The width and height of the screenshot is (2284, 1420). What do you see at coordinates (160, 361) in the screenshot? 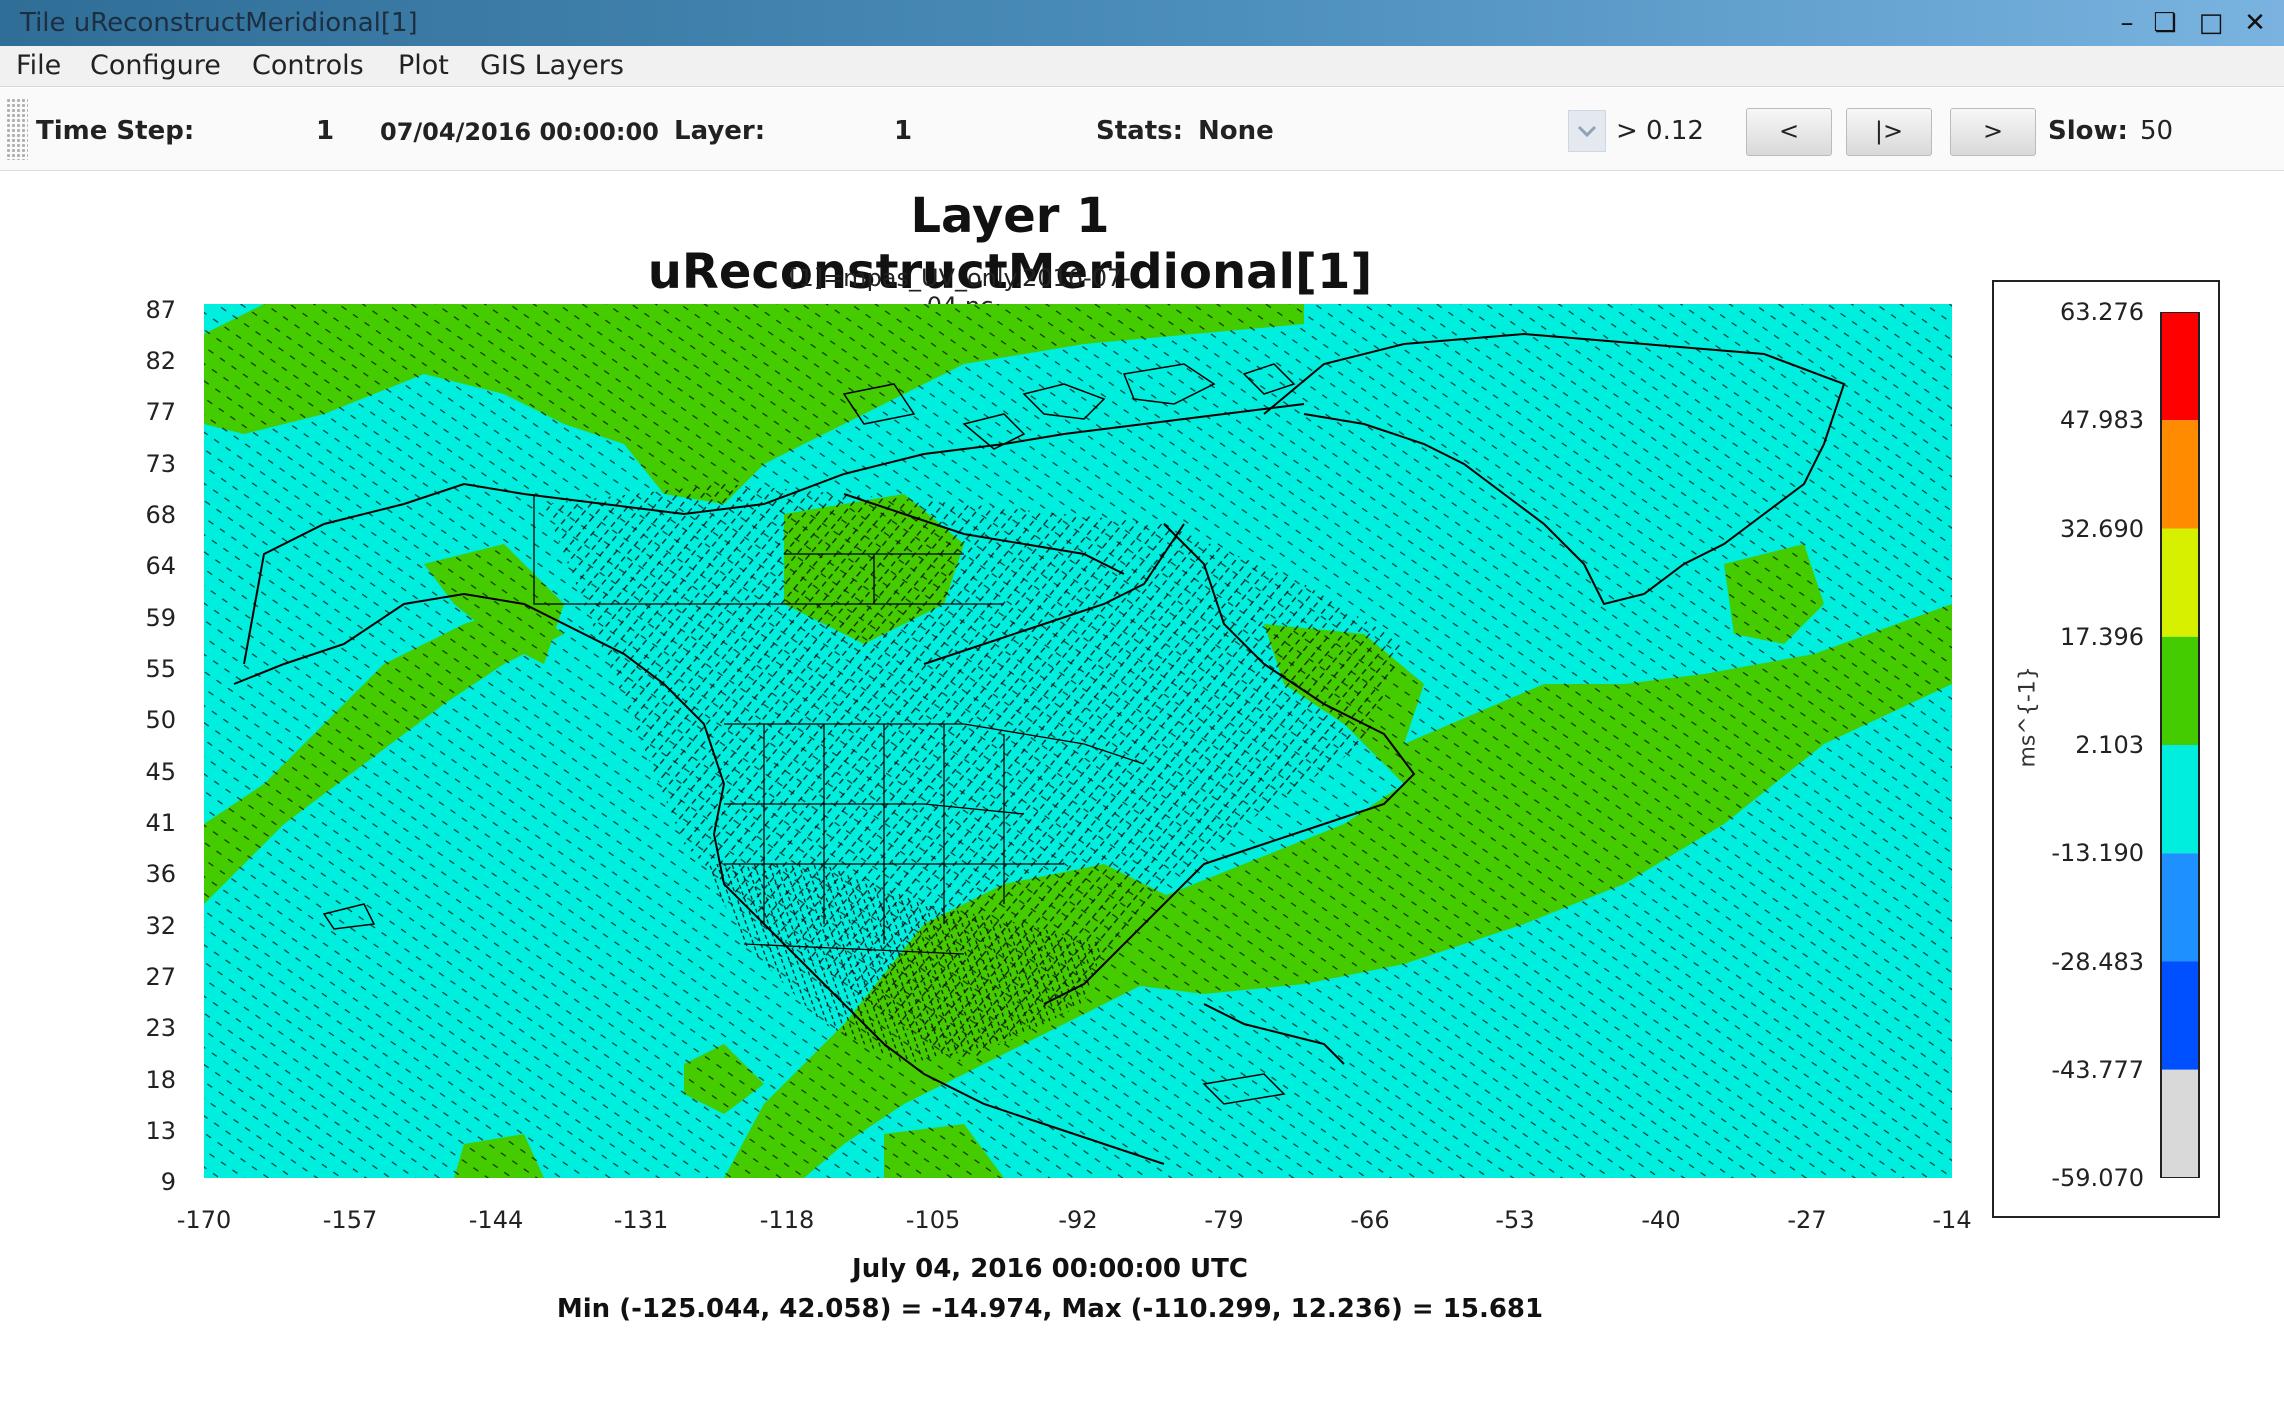
I see `y-tick-label: 82` at bounding box center [160, 361].